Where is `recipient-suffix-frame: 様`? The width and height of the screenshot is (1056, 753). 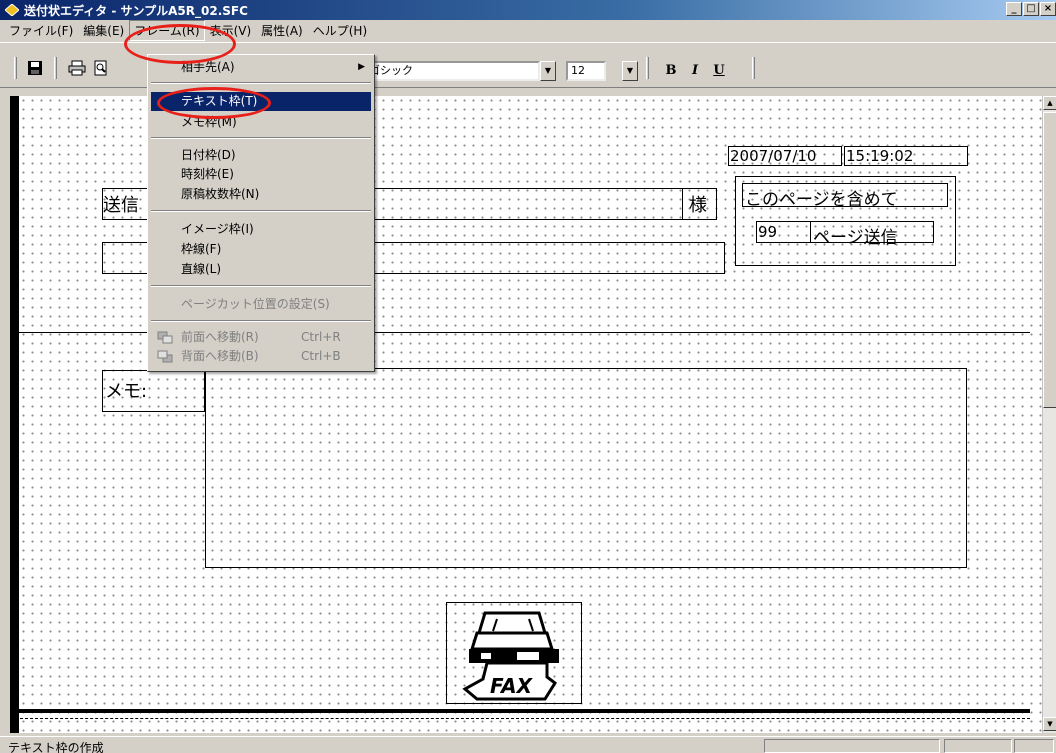
recipient-suffix-frame: 様 is located at coordinates (699, 204).